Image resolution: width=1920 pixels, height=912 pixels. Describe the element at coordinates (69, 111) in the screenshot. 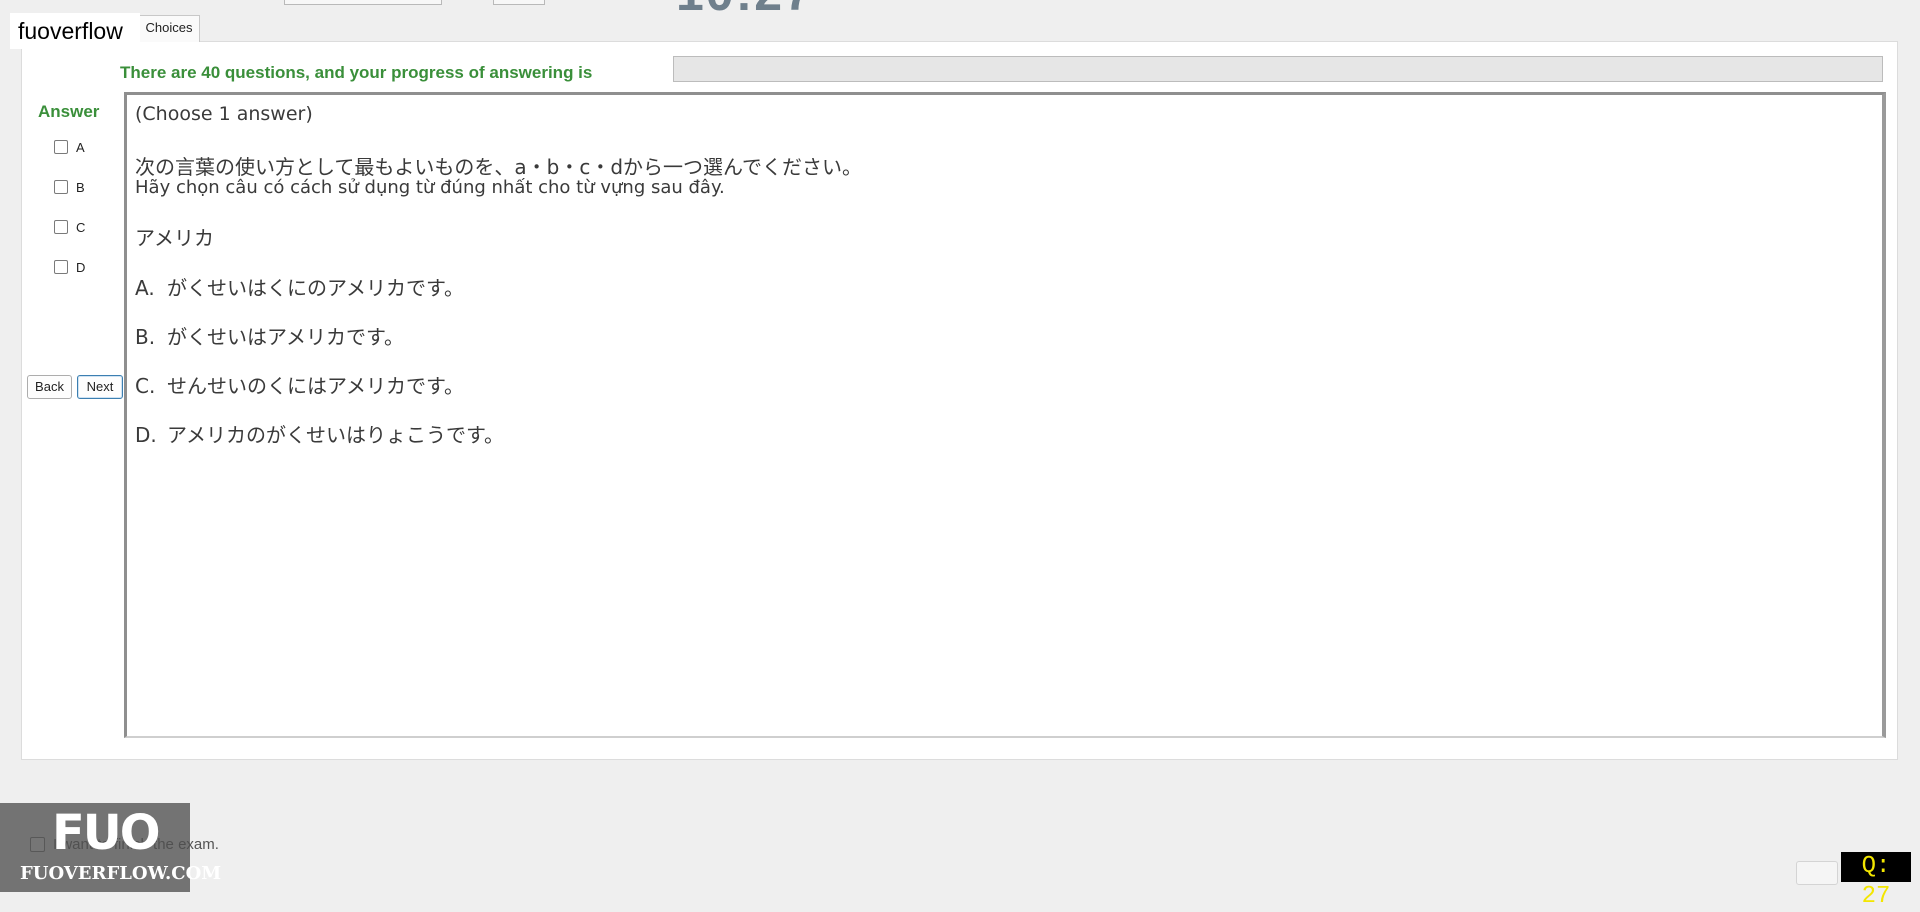

I see `answer-label: Answer` at that location.